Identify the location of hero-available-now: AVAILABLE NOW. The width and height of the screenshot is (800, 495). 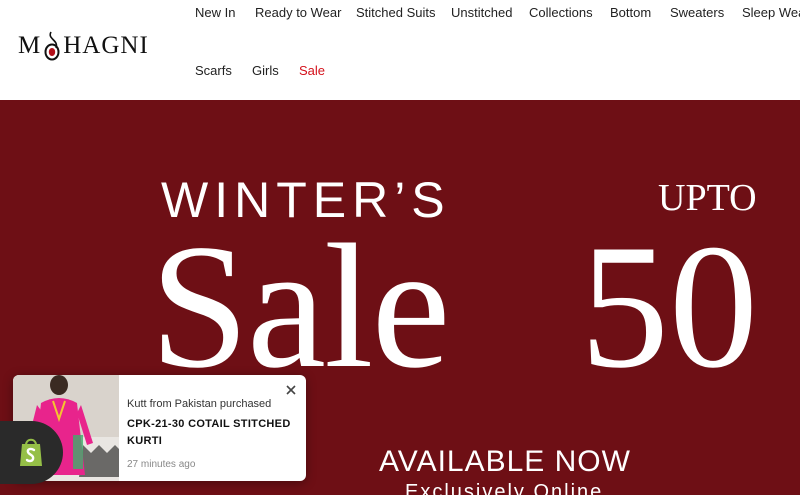
(505, 461).